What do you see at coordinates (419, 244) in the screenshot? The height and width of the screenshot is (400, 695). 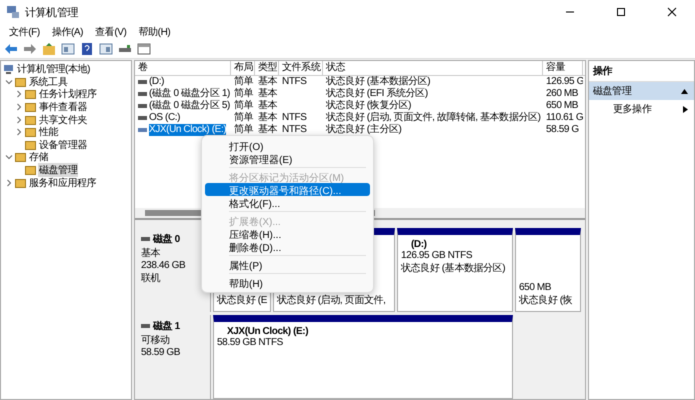 I see `partition-title: (D:)` at bounding box center [419, 244].